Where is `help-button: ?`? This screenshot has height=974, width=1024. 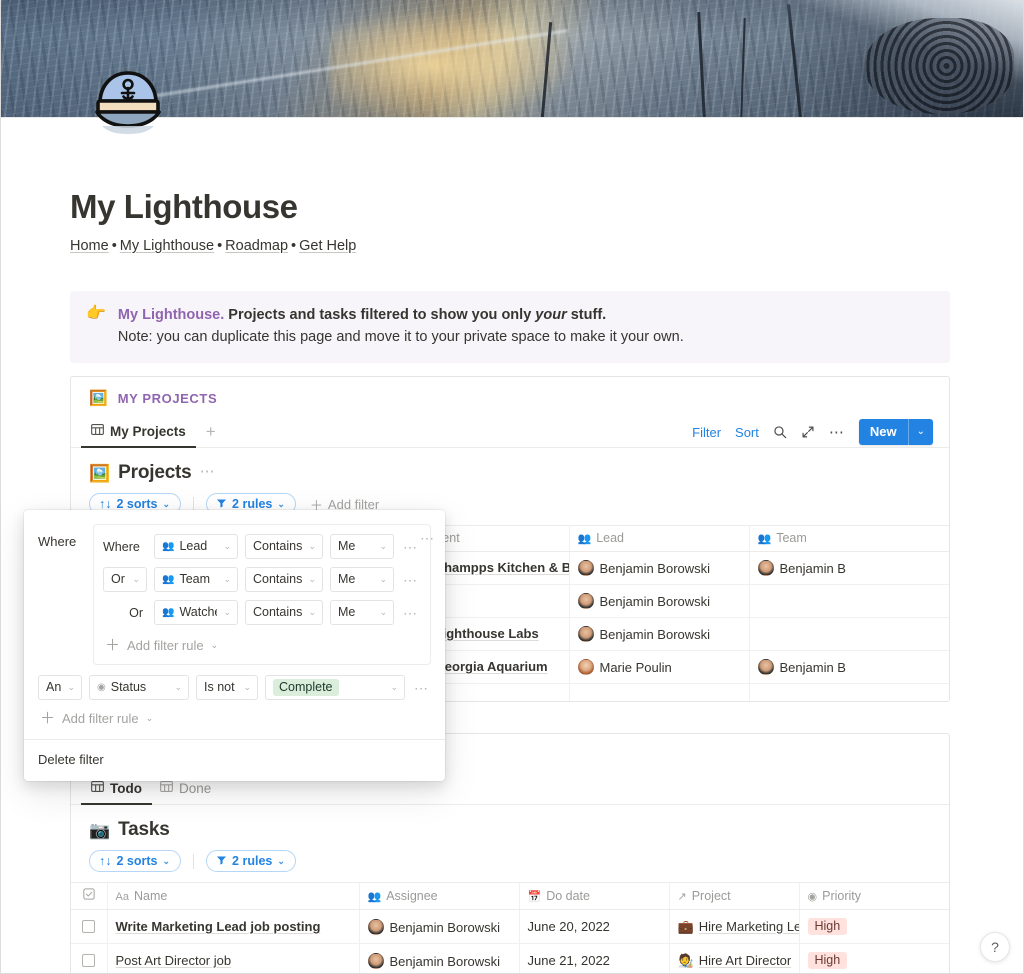
help-button: ? is located at coordinates (995, 947).